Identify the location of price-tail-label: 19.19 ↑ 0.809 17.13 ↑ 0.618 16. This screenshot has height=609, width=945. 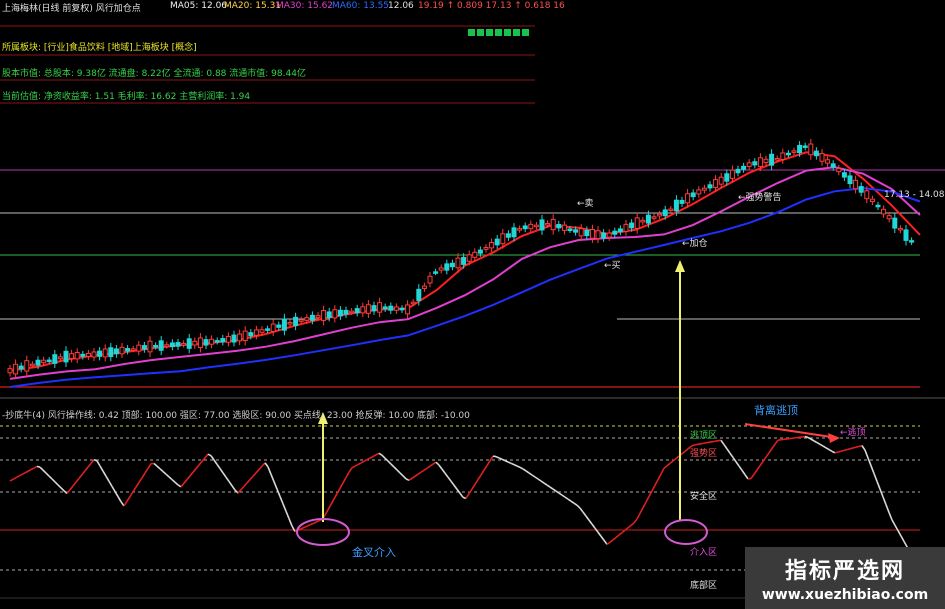
(491, 6).